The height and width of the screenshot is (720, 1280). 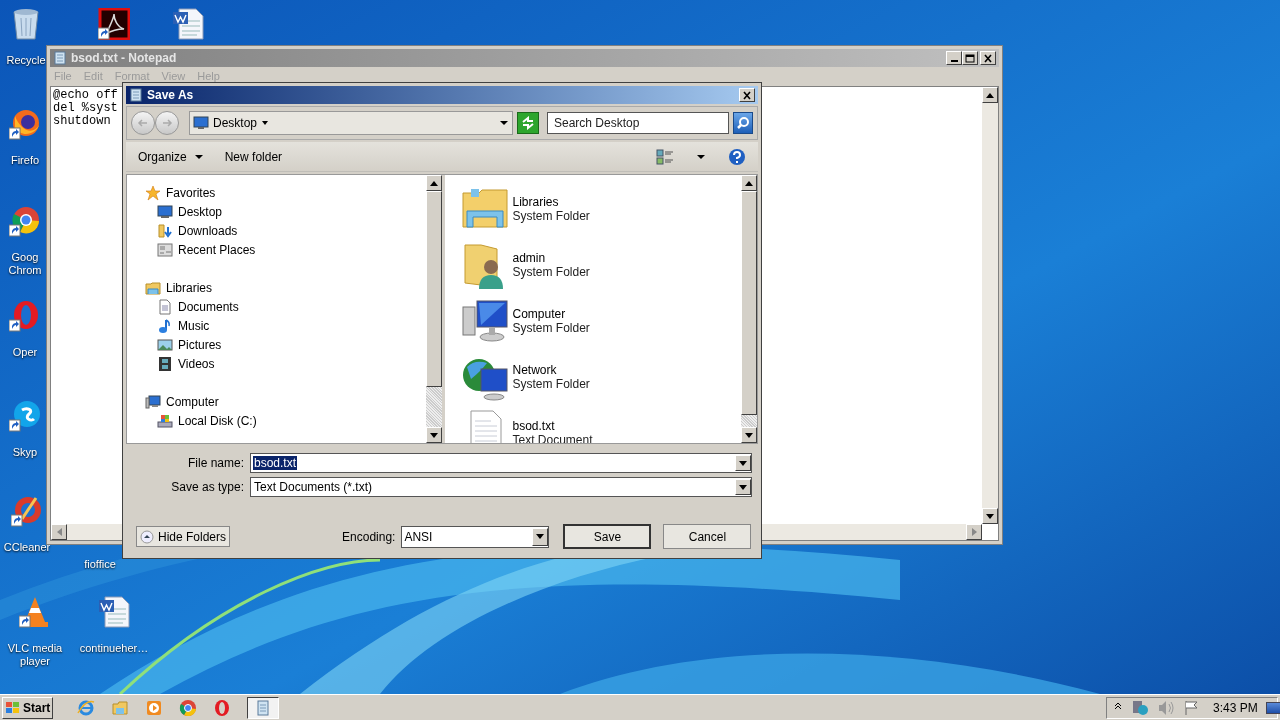 I want to click on refresh-arrows-icon, so click(x=528, y=123).